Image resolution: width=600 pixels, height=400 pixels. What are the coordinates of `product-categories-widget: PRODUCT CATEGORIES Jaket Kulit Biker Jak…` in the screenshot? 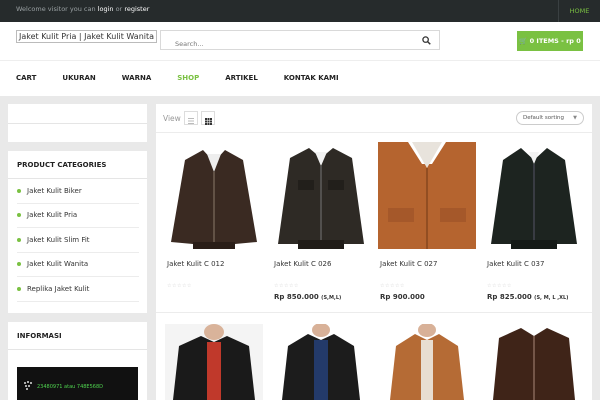 It's located at (77, 232).